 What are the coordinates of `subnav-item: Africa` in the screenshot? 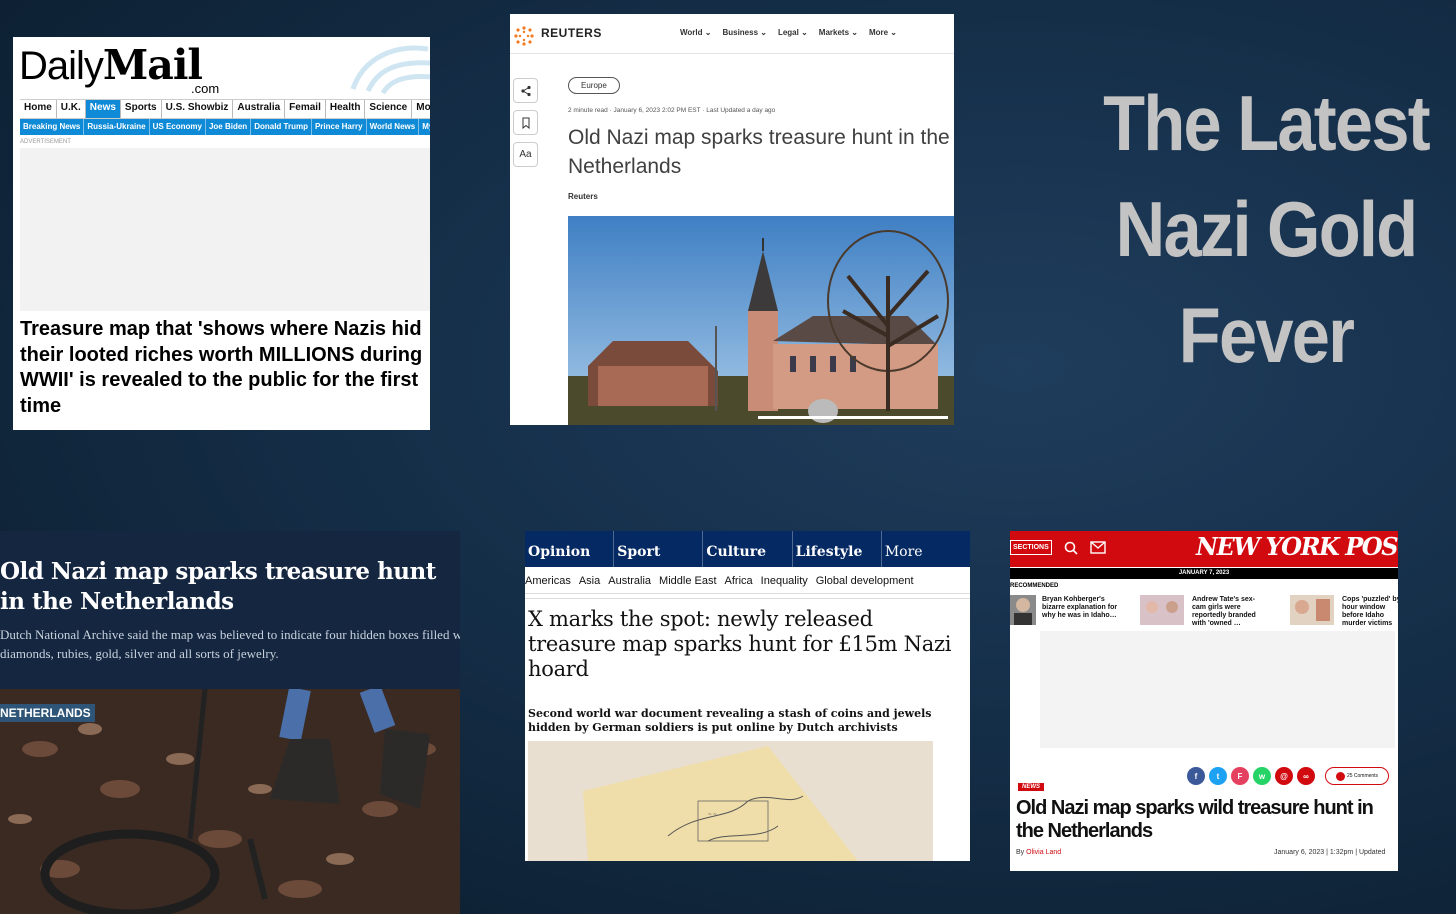 It's located at (739, 581).